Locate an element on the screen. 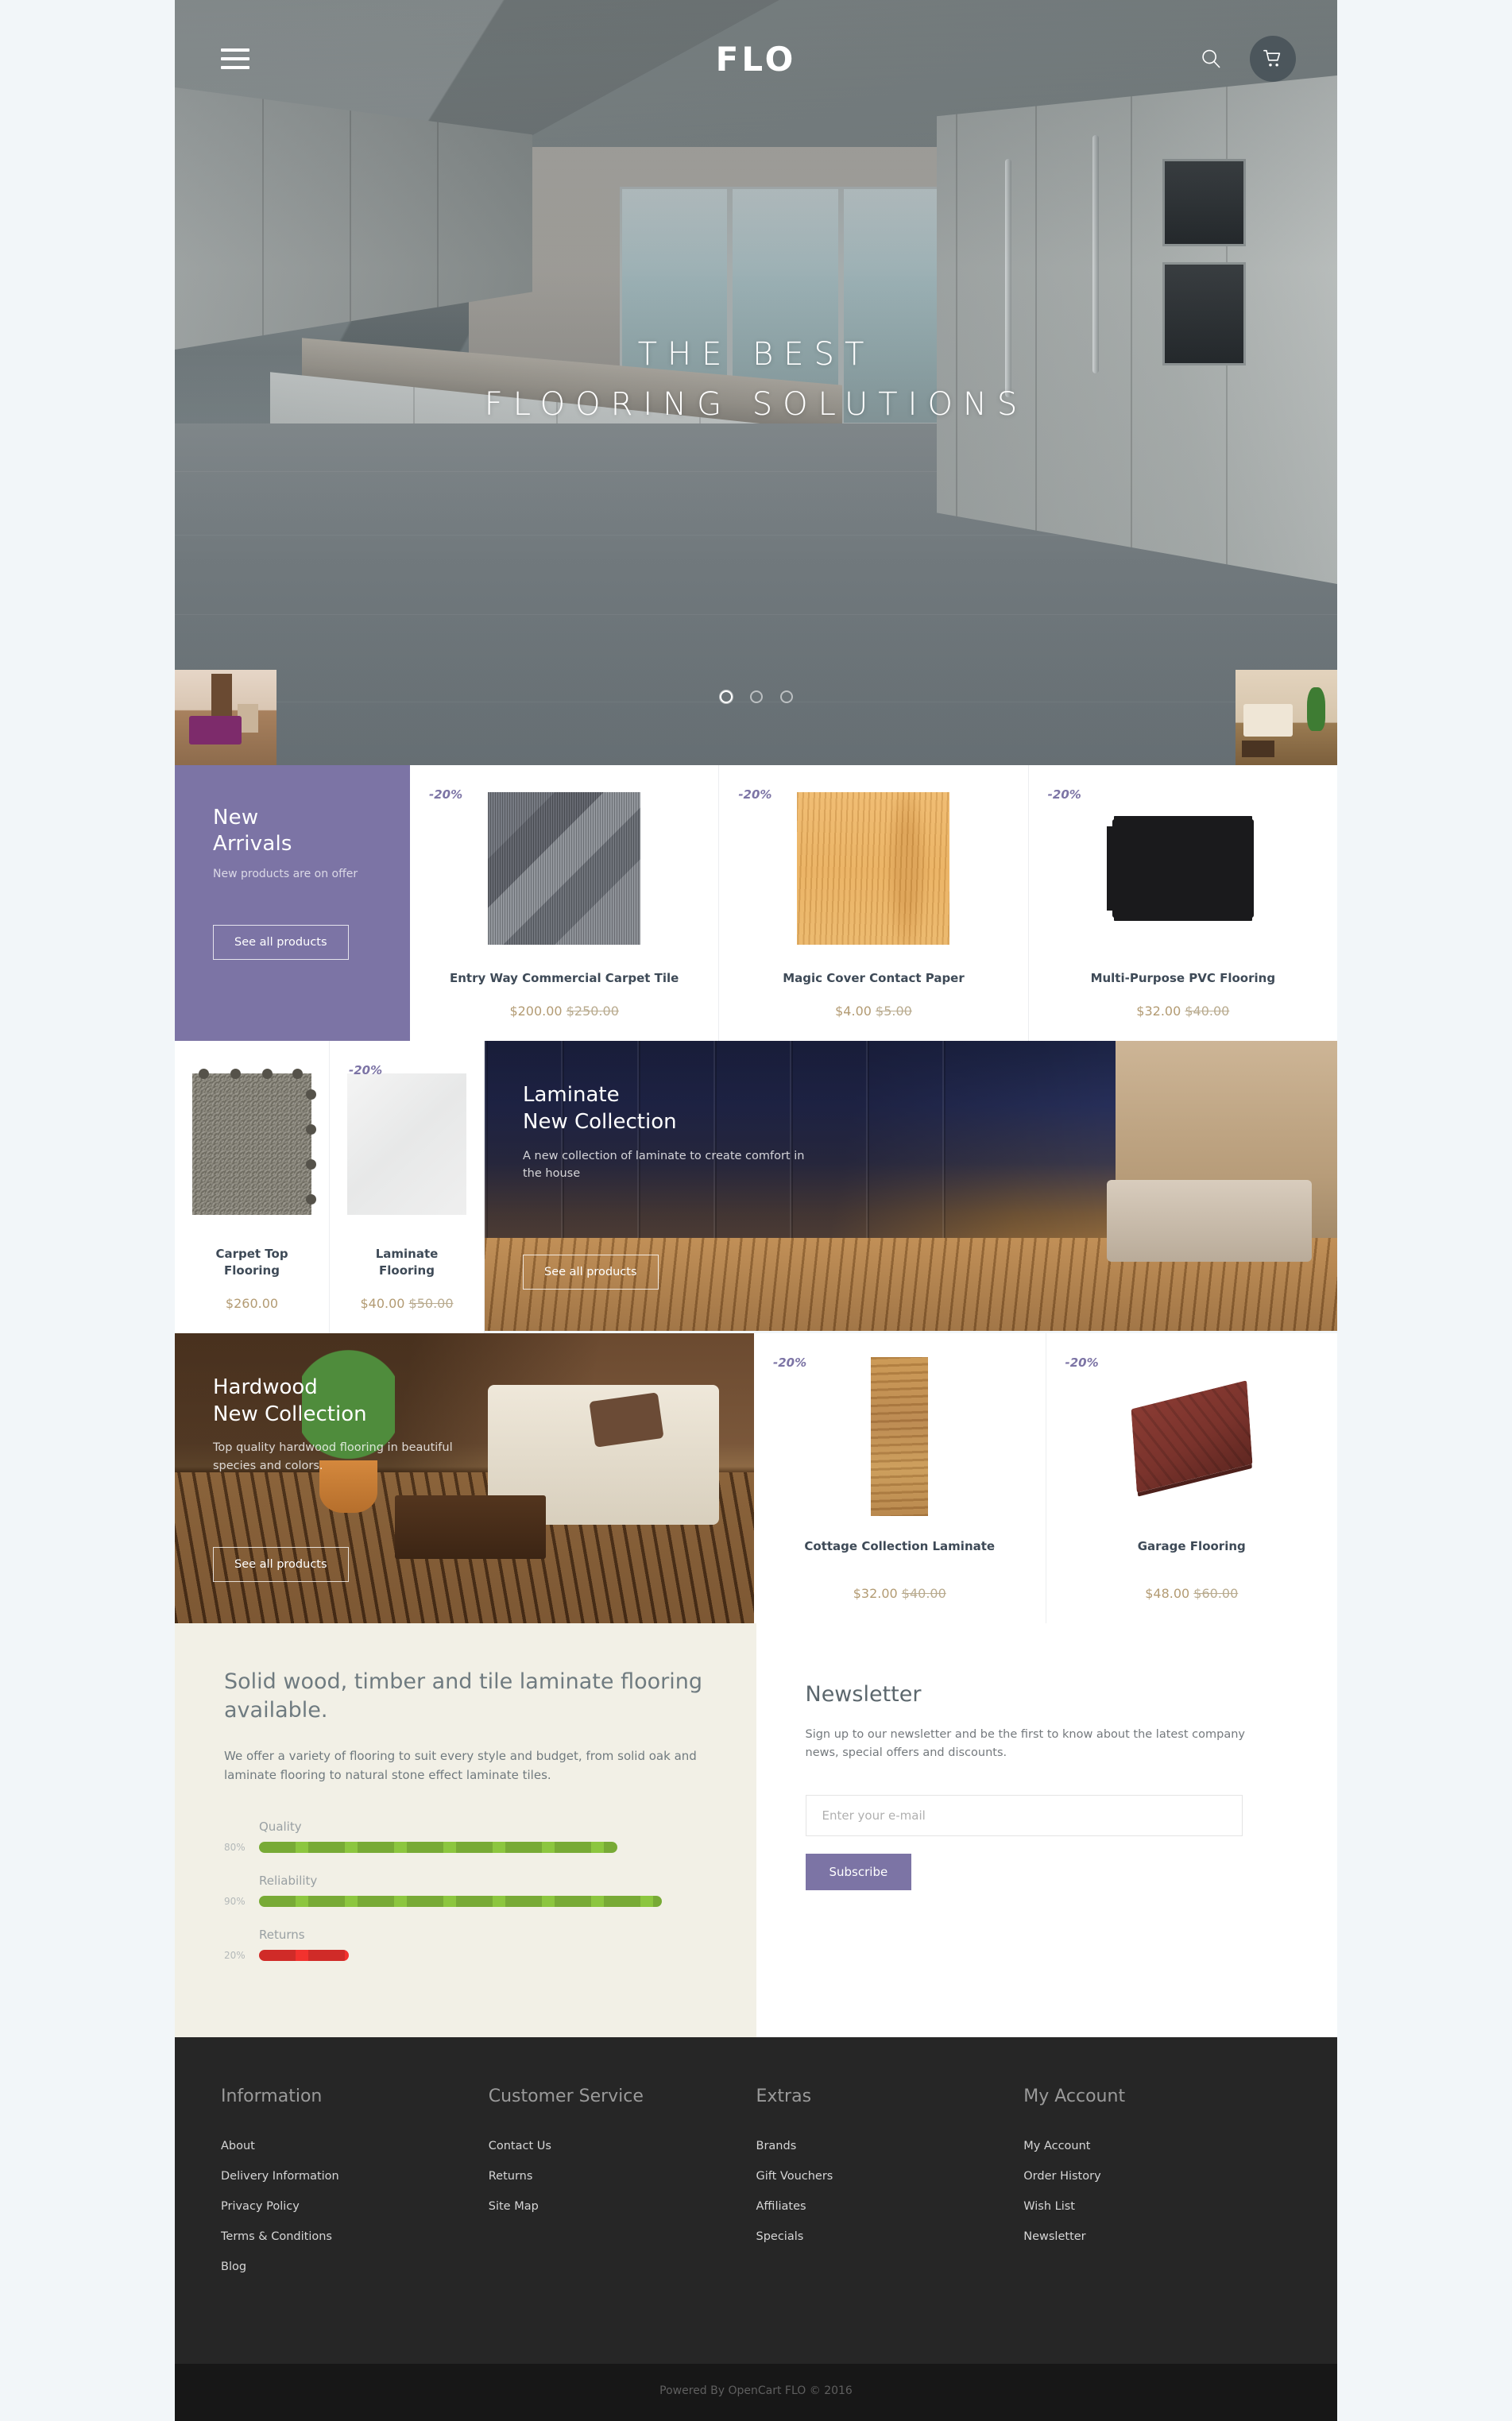 The height and width of the screenshot is (2421, 1512). banner-title: Hardwood New Collection is located at coordinates (483, 1402).